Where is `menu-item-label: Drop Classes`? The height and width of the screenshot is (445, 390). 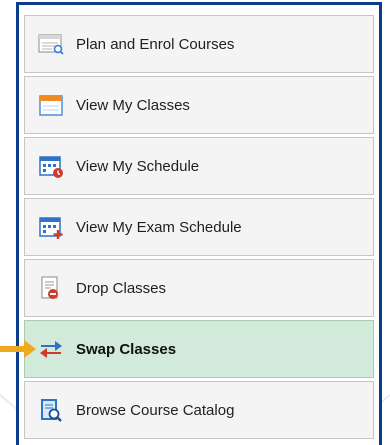 menu-item-label: Drop Classes is located at coordinates (121, 288).